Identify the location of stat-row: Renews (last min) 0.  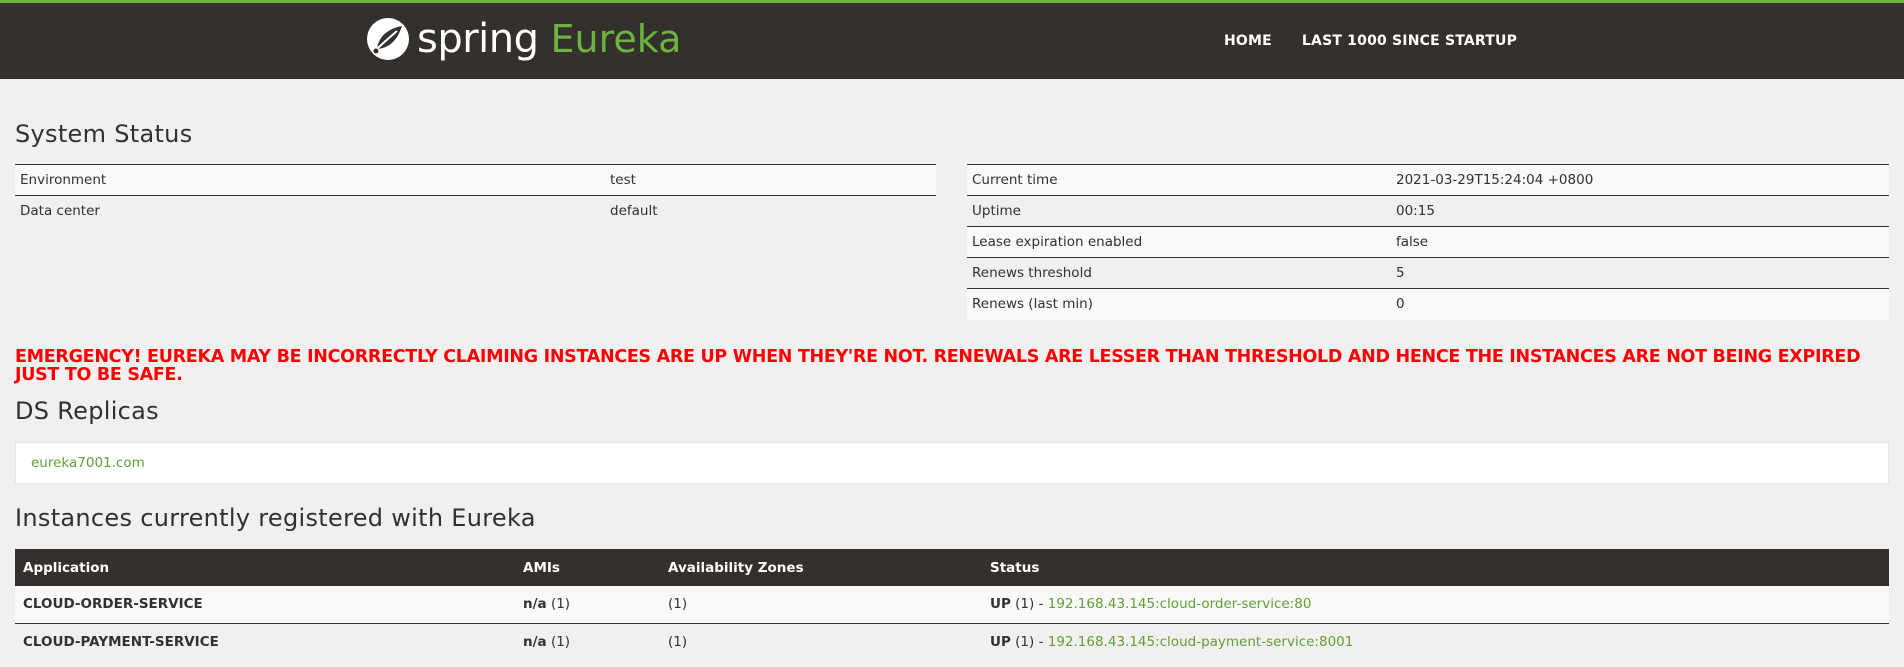
(1428, 304).